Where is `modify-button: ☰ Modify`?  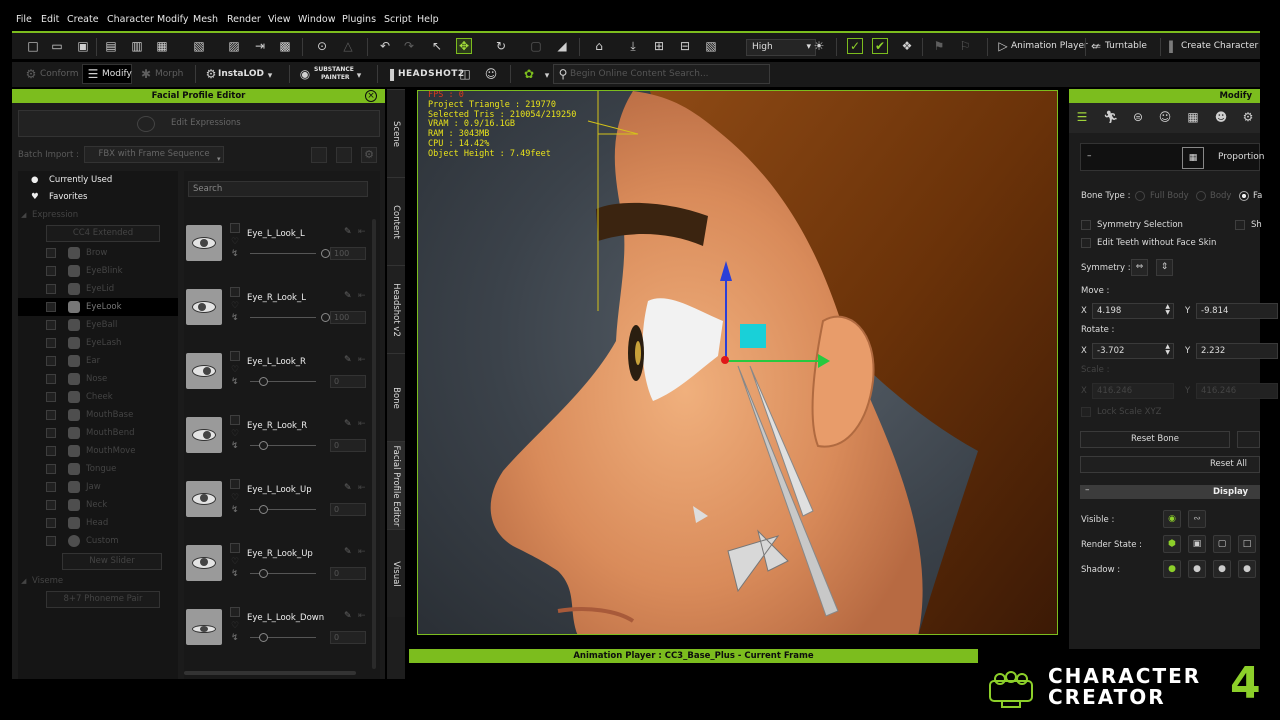 modify-button: ☰ Modify is located at coordinates (107, 74).